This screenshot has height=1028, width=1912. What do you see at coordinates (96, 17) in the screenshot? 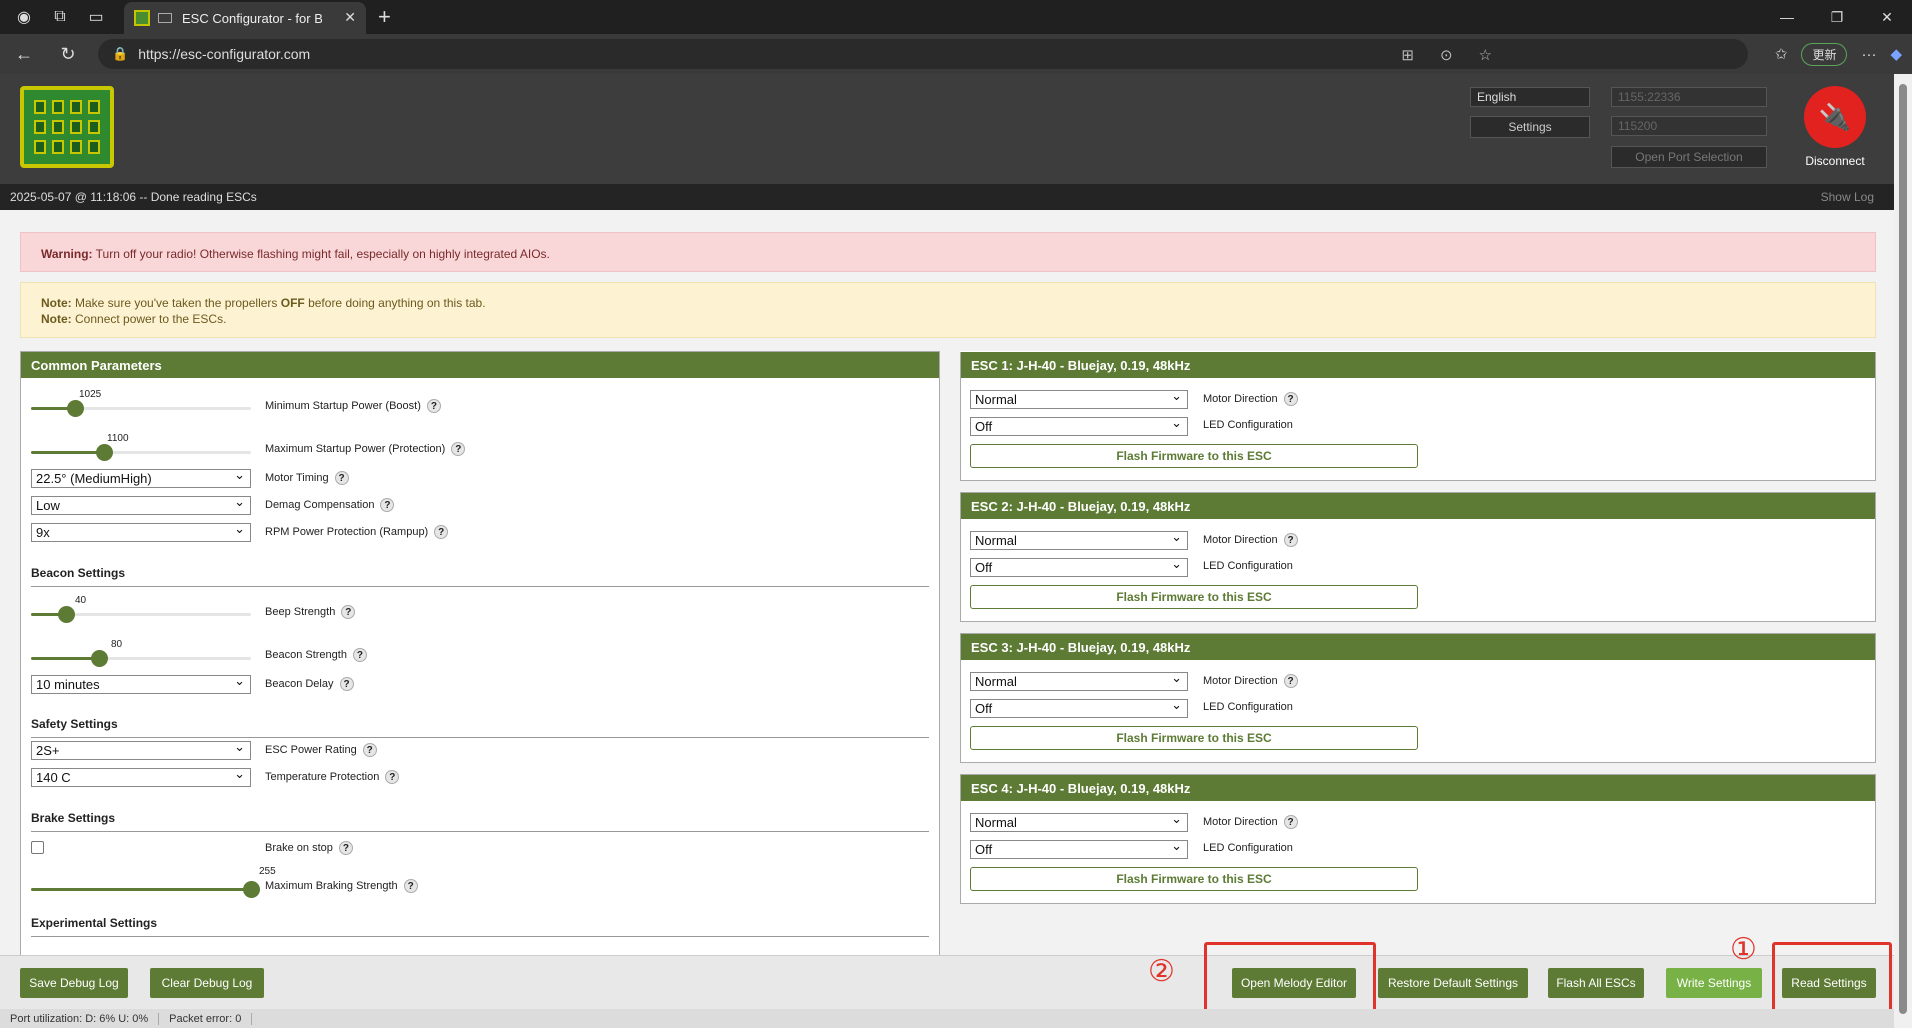
I see `tab-actions-icon: ▭` at bounding box center [96, 17].